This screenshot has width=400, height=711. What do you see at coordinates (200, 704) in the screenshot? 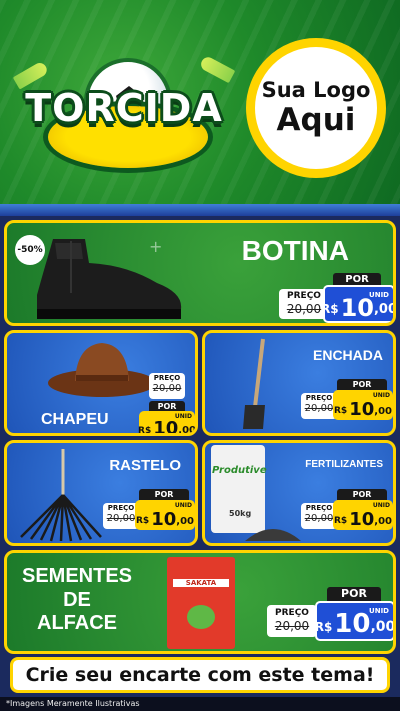
I see `disclaimer: *Imagens Meramente Ilustrativas` at bounding box center [200, 704].